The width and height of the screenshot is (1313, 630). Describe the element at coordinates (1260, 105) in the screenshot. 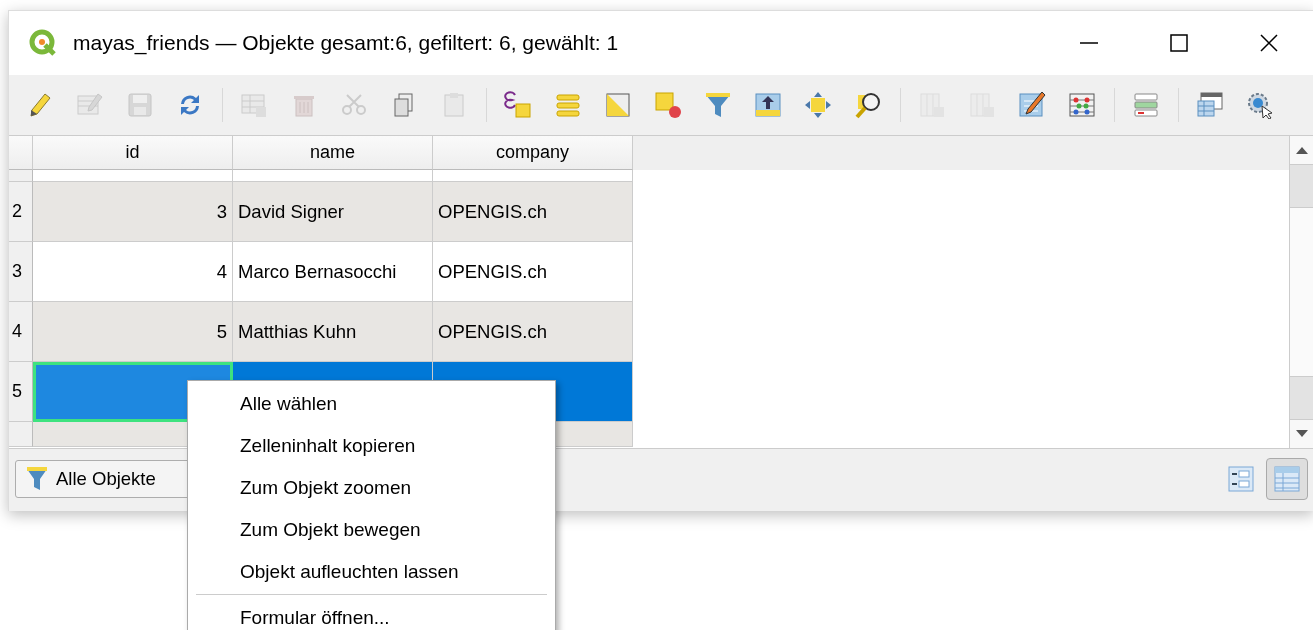

I see `gear-cursor-icon` at that location.